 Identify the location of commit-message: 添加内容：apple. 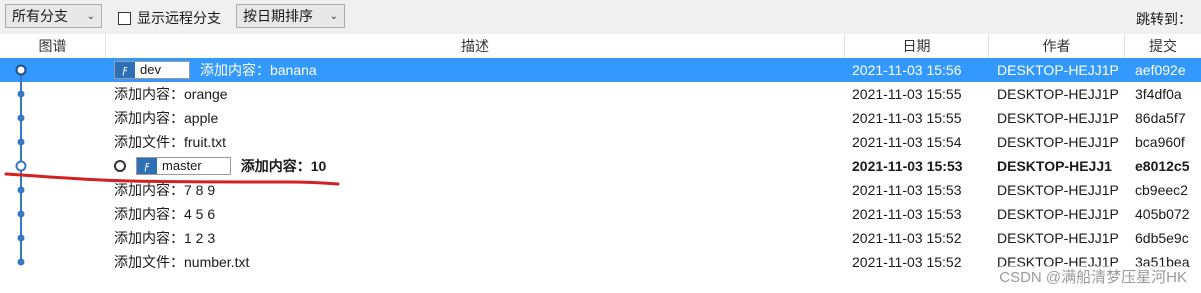
(166, 118).